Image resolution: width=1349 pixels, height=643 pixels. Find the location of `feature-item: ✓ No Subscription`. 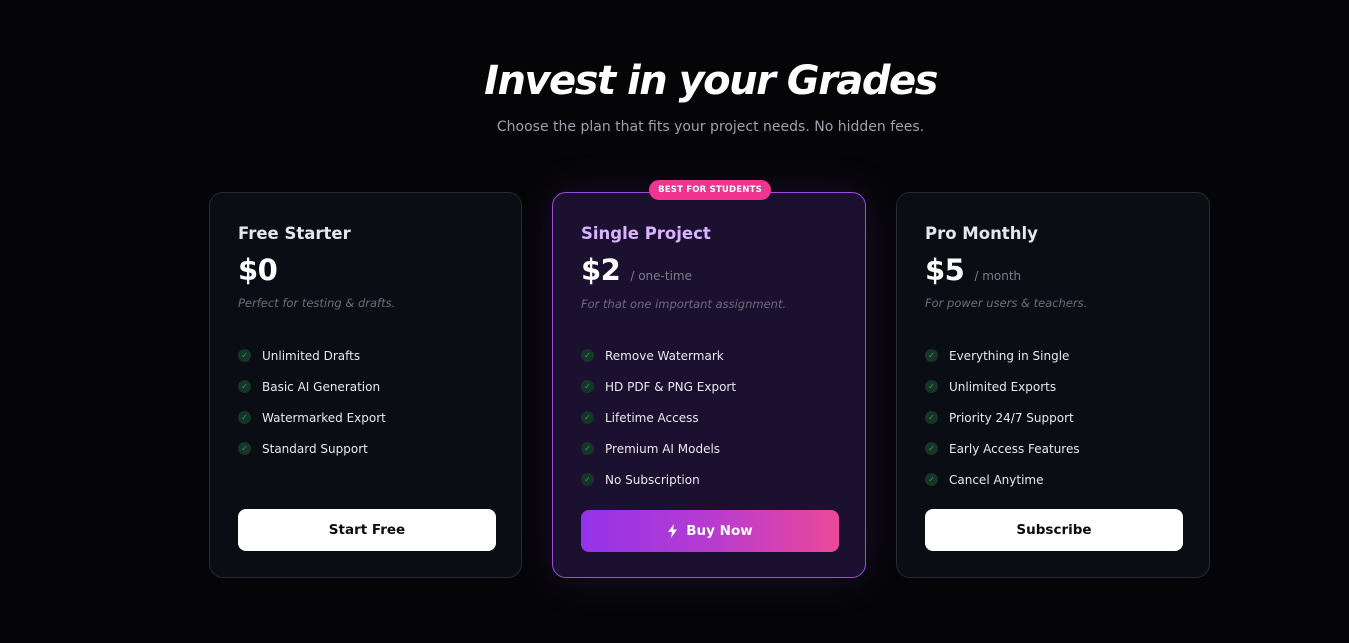

feature-item: ✓ No Subscription is located at coordinates (658, 479).